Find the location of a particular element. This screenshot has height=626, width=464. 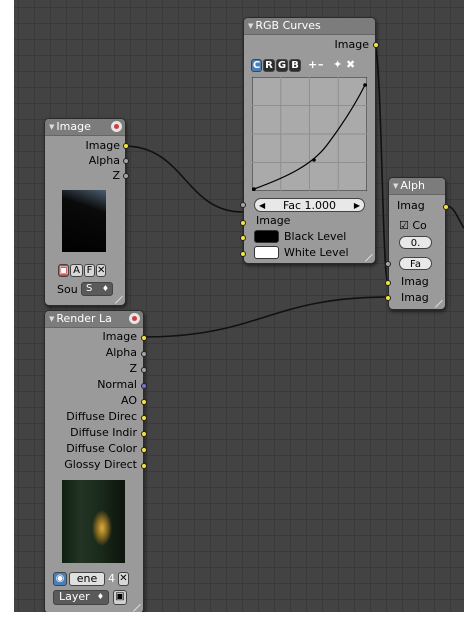

socket-ao-out is located at coordinates (144, 402).